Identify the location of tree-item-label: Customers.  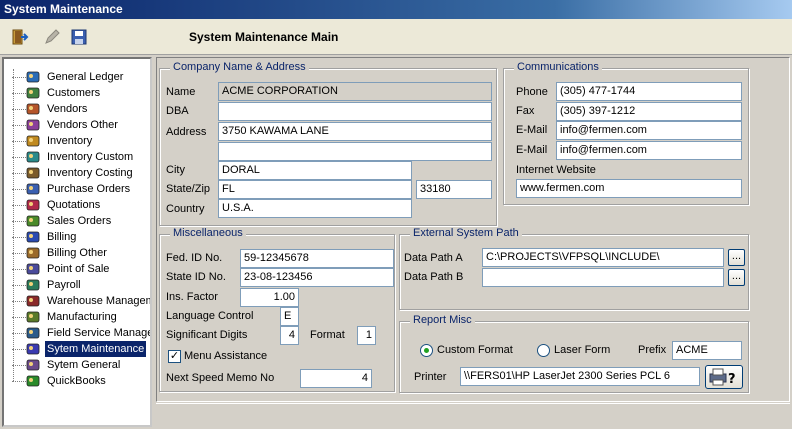
(74, 93).